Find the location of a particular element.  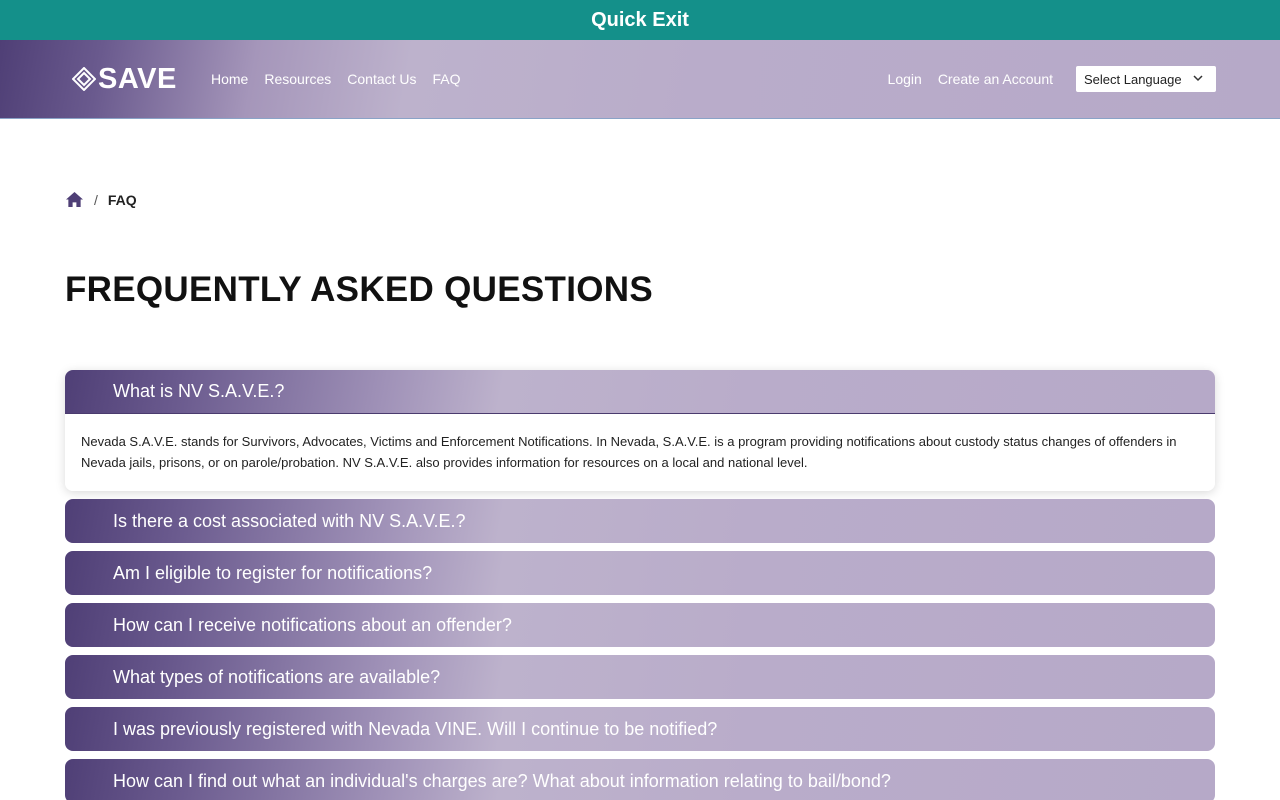

brand-name: SAVE is located at coordinates (137, 78).